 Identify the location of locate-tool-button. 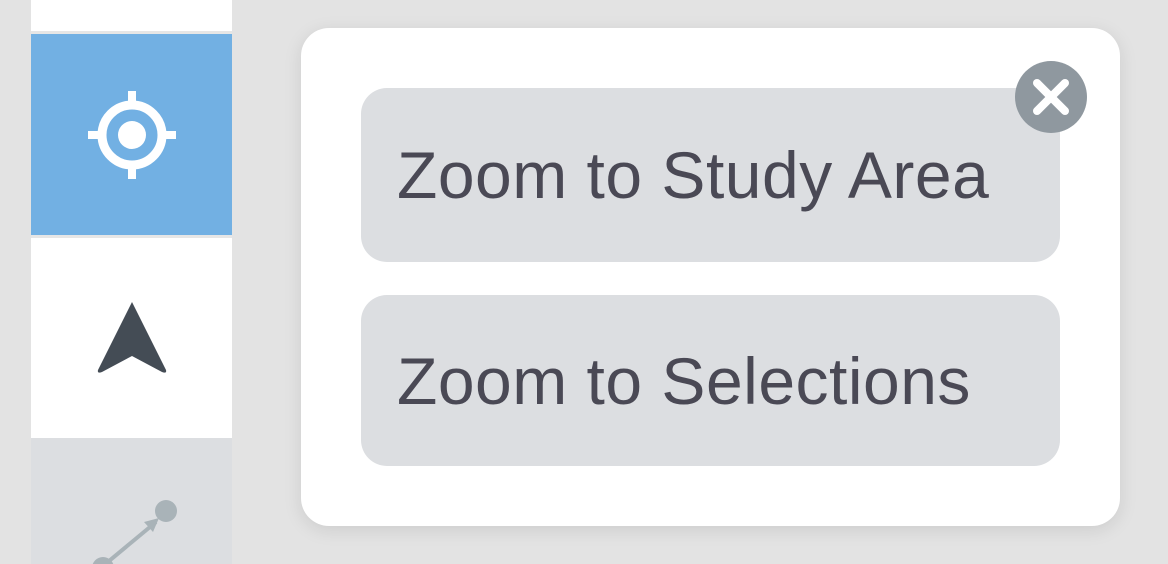
(131, 134).